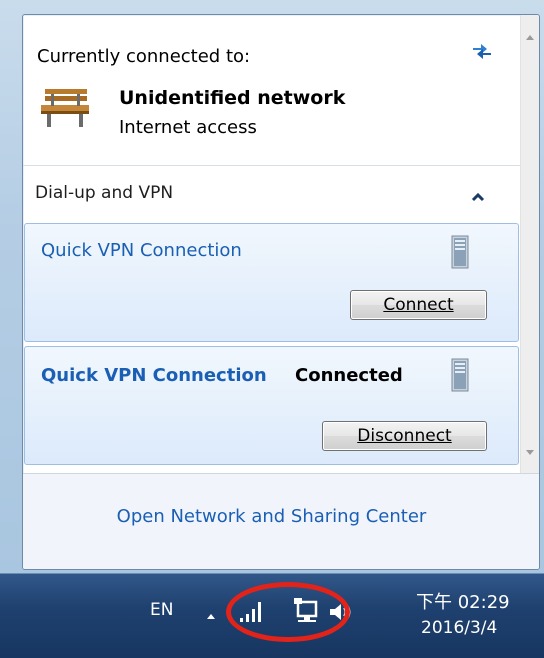  Describe the element at coordinates (144, 56) in the screenshot. I see `connected-heading: Currently connected to:` at that location.